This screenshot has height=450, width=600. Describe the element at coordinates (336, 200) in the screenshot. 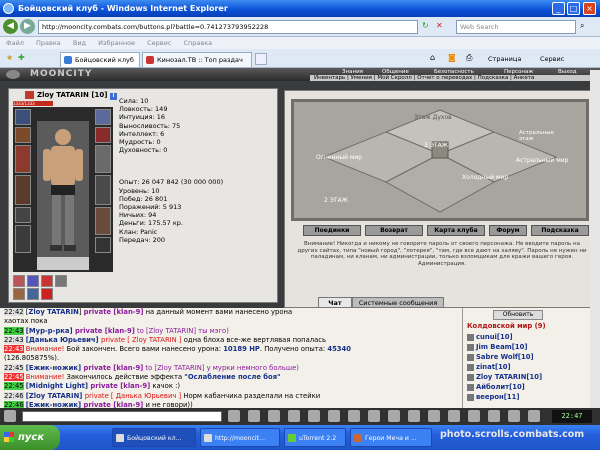

I see `map-label: 2 ЭТАЖ` at that location.